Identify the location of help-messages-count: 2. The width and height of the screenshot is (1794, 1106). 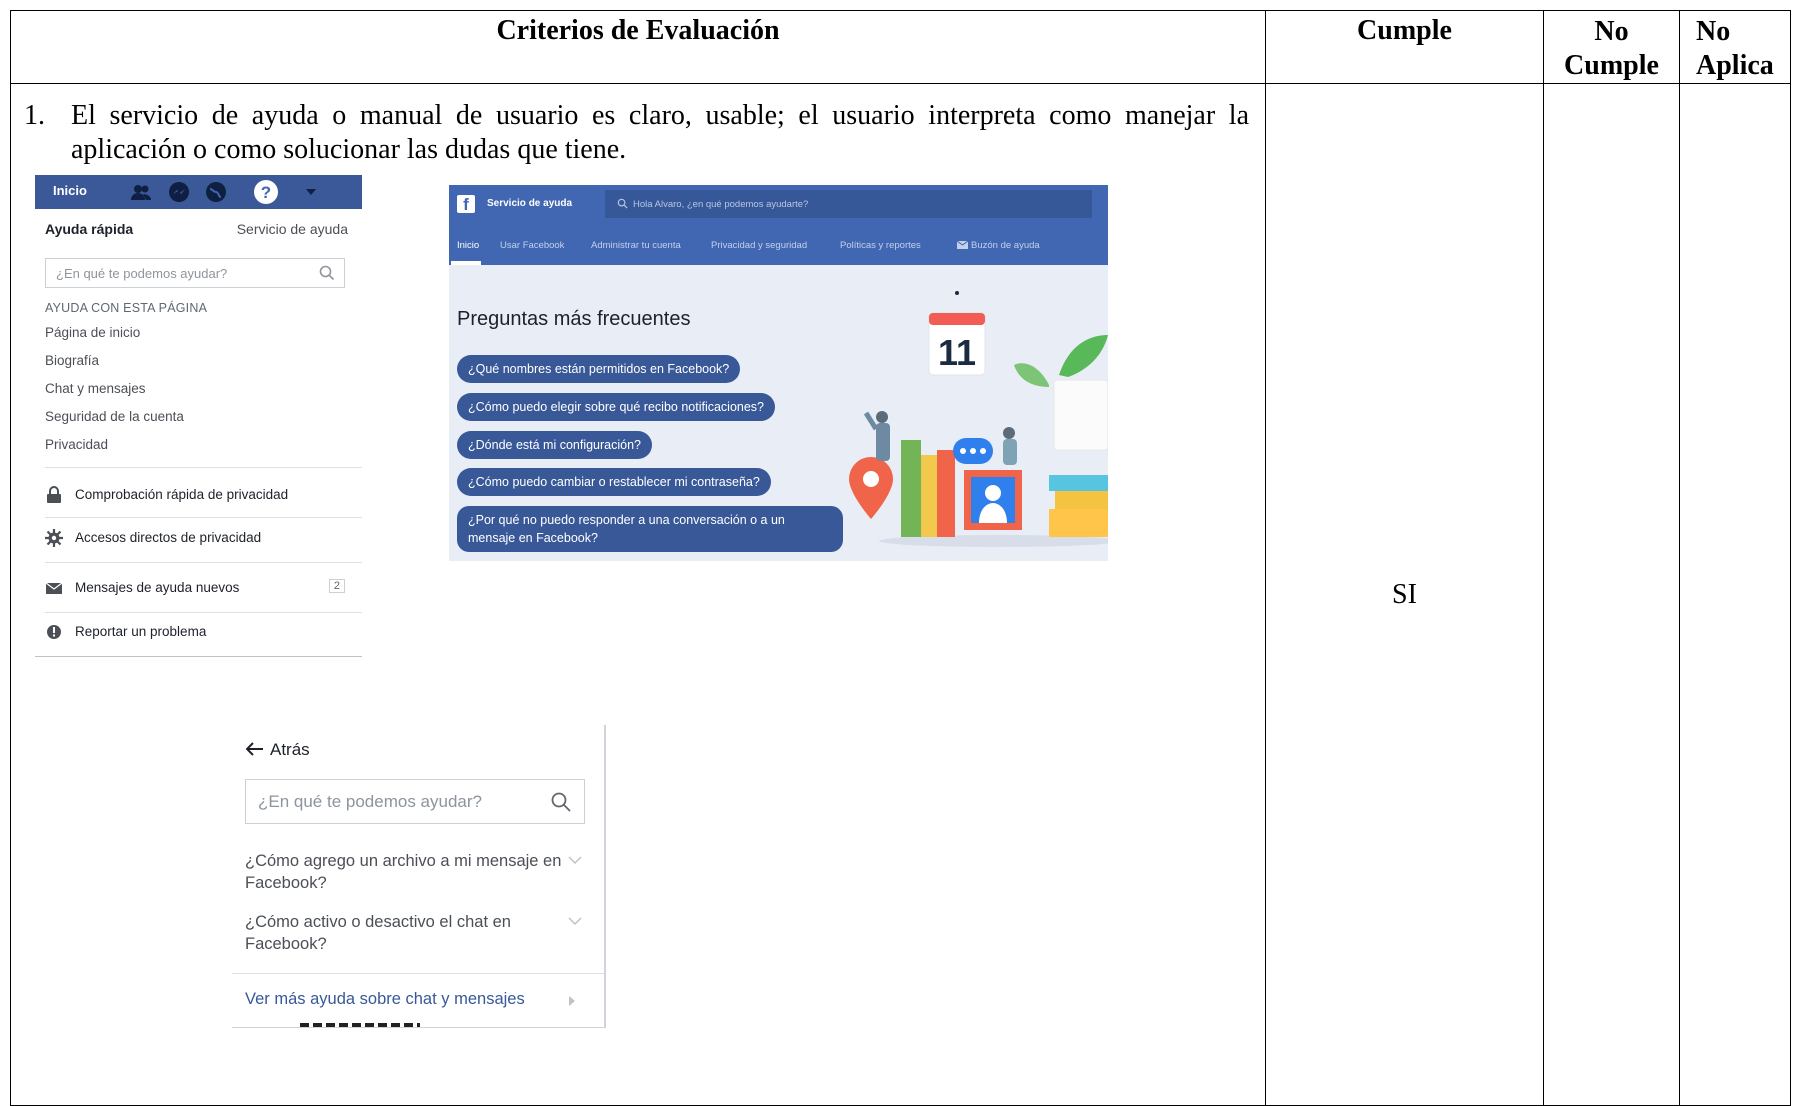
(336, 586).